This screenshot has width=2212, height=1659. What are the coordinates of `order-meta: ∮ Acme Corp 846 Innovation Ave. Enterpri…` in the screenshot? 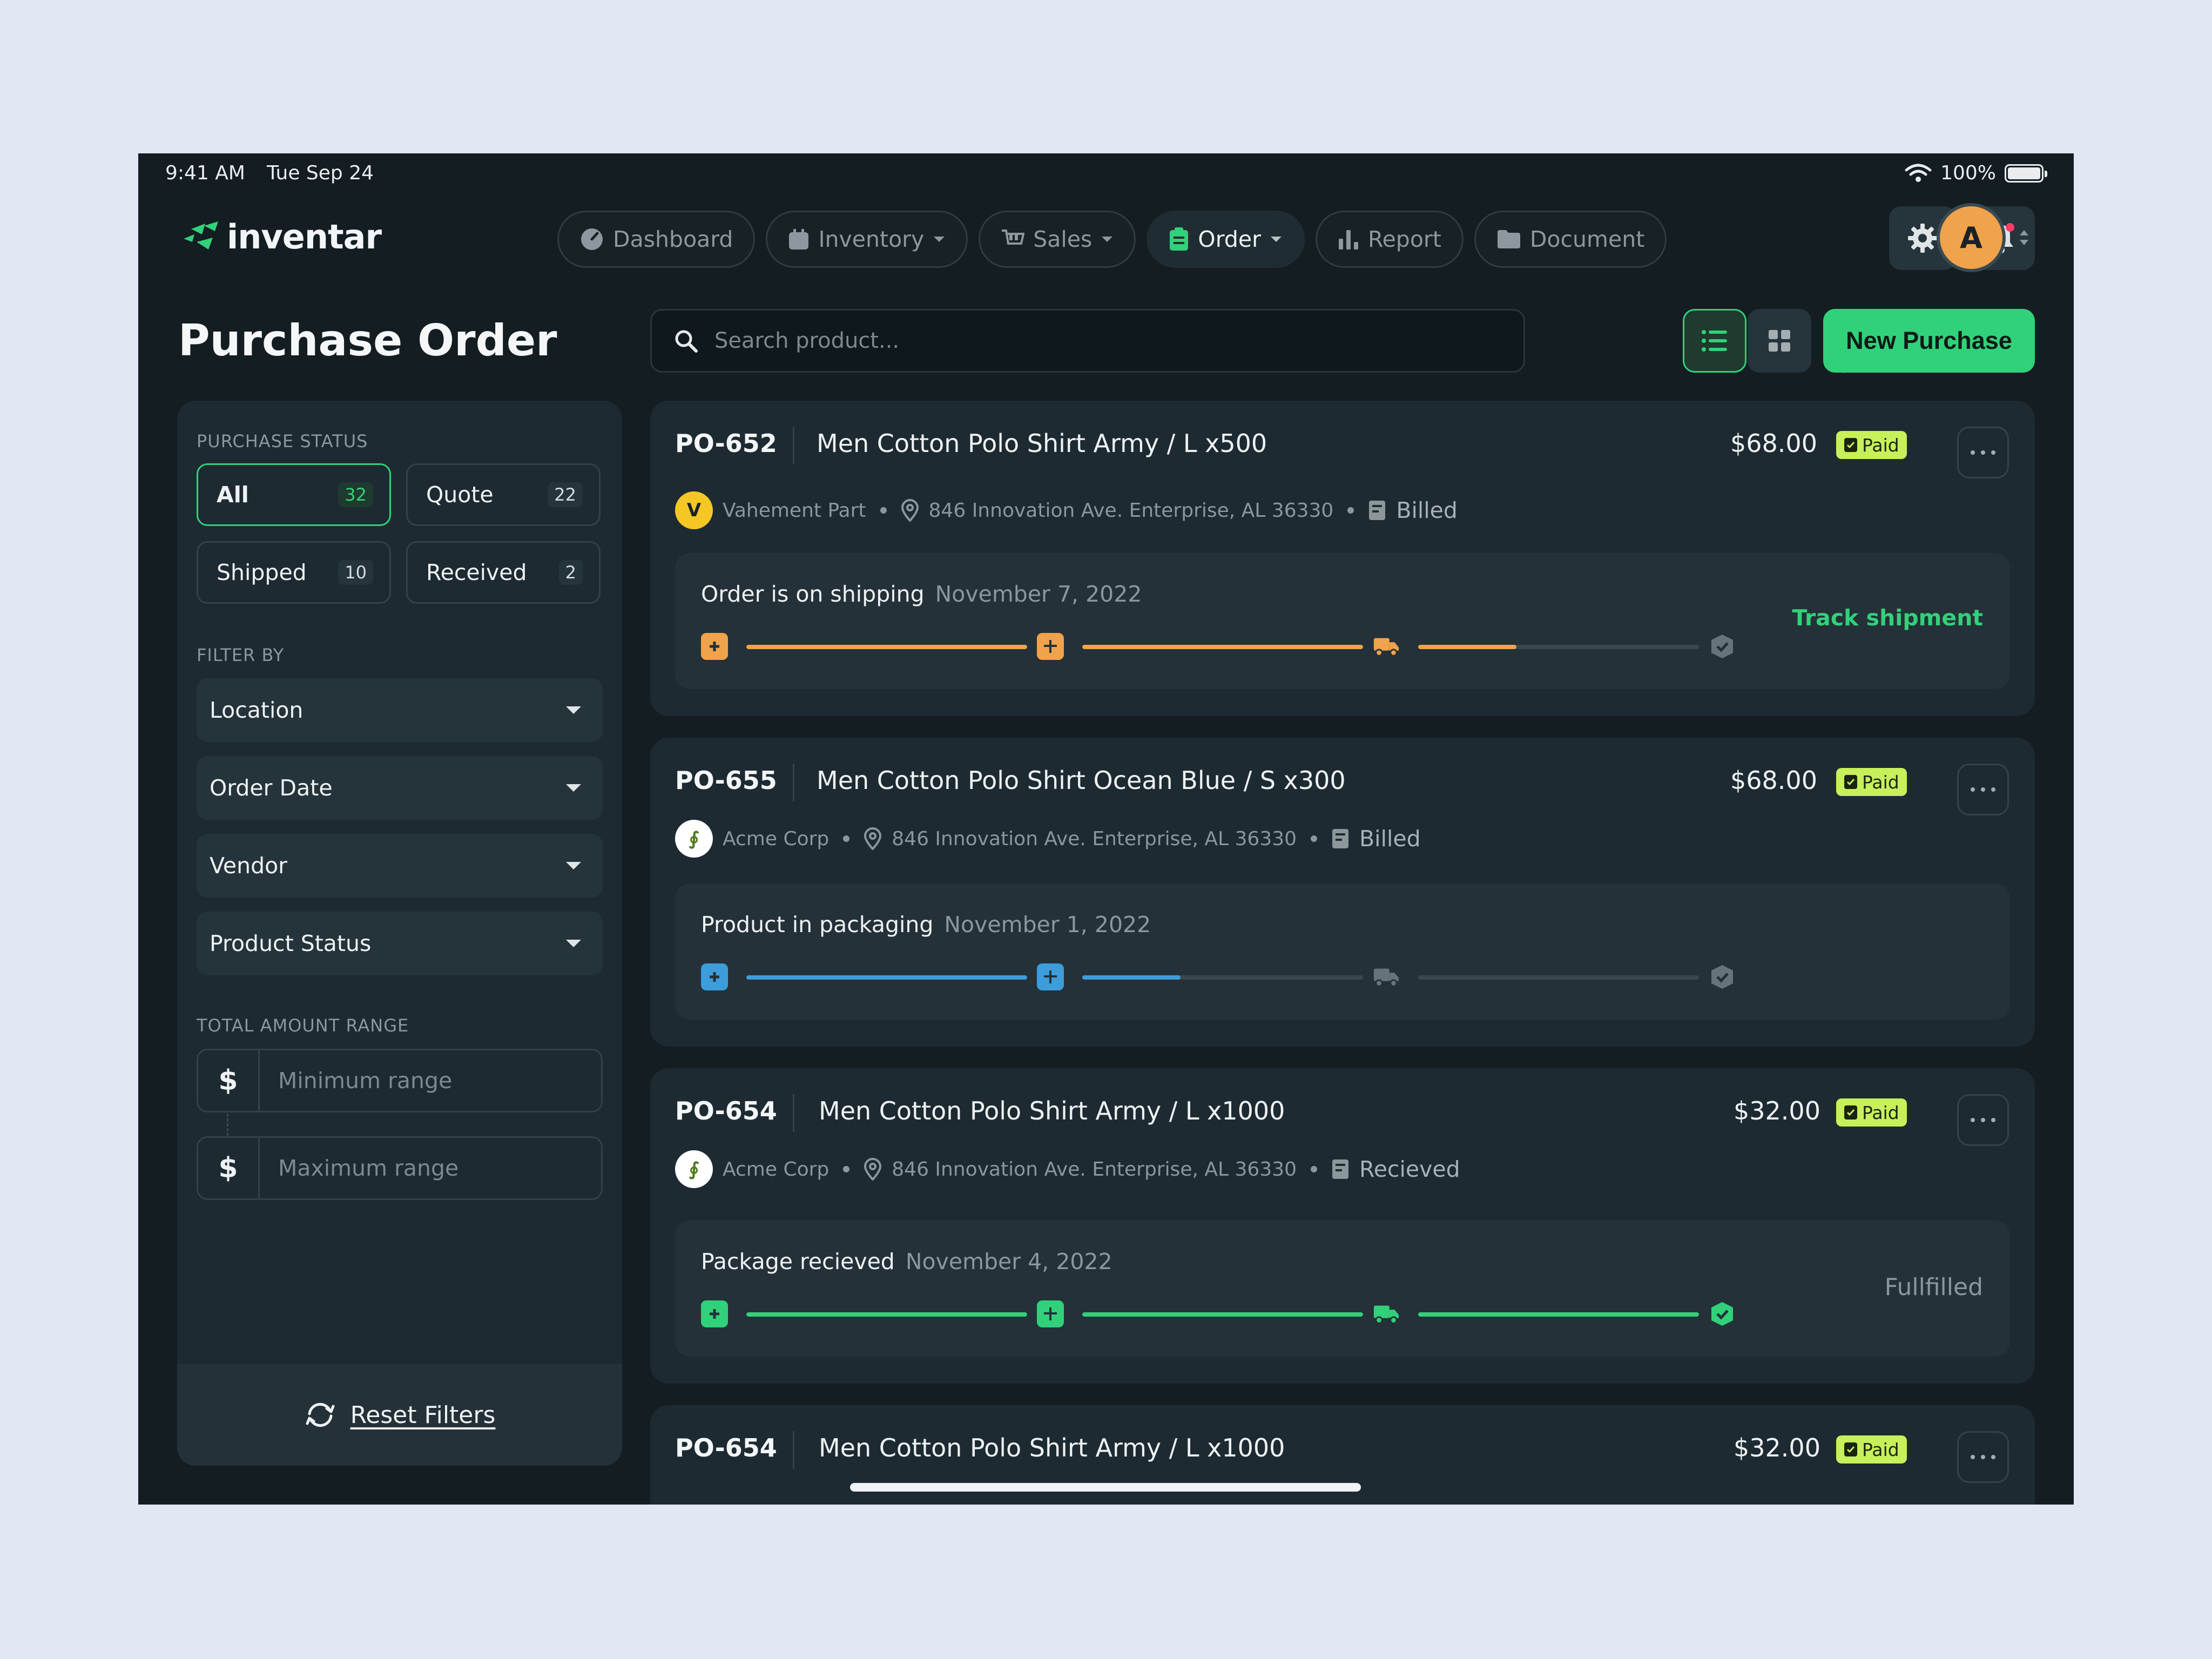 It's located at (1067, 1169).